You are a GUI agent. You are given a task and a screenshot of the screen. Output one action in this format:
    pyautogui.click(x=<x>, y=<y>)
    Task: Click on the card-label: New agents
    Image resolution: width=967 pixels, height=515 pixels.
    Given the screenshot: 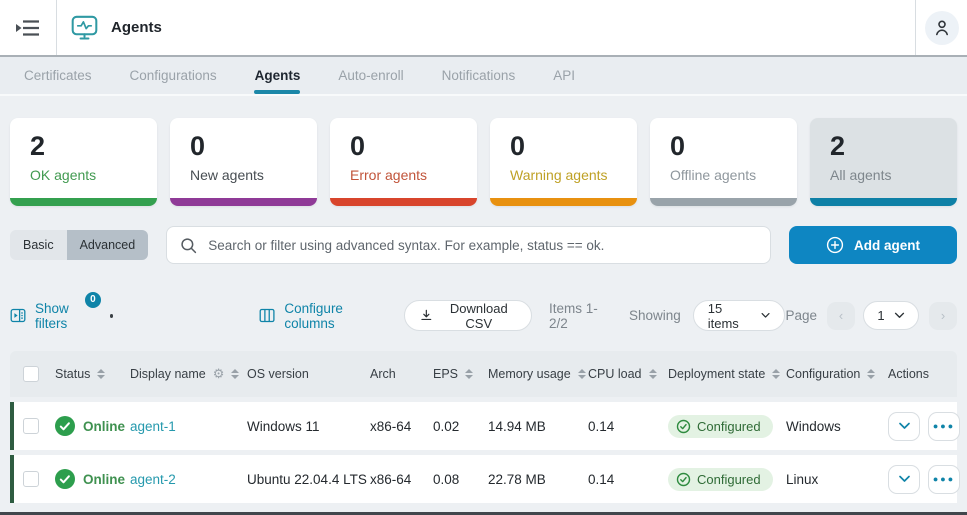 What is the action you would take?
    pyautogui.click(x=227, y=175)
    